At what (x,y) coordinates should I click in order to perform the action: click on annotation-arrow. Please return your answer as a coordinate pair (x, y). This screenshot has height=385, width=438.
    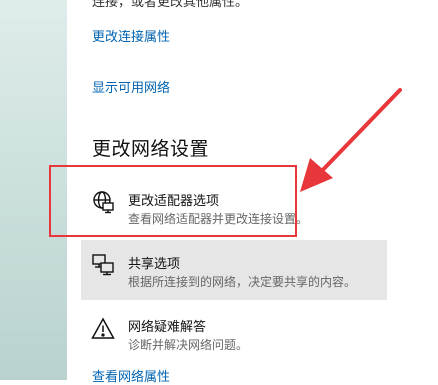
    Looking at the image, I should click on (351, 140).